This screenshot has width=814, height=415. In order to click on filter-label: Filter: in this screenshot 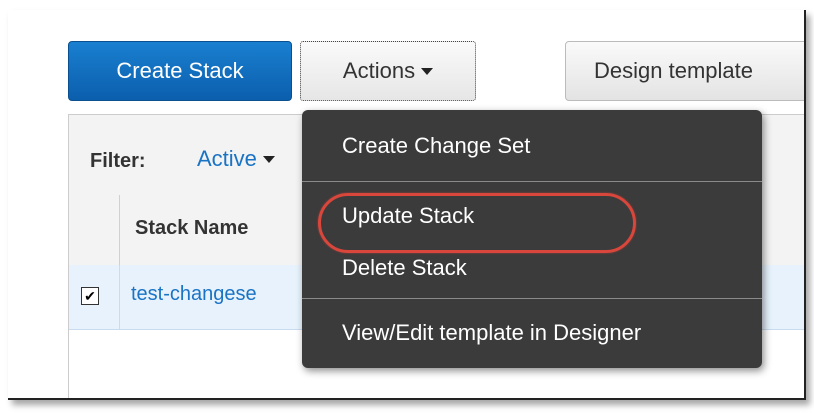, I will do `click(118, 161)`.